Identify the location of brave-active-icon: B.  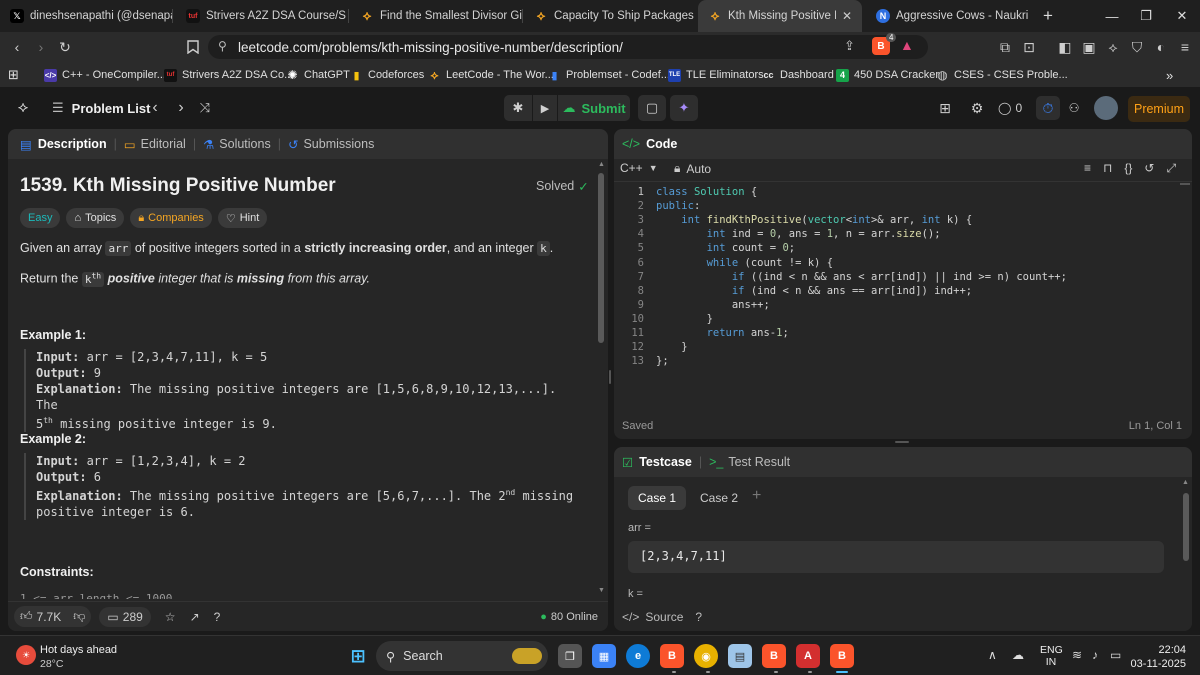
(842, 656).